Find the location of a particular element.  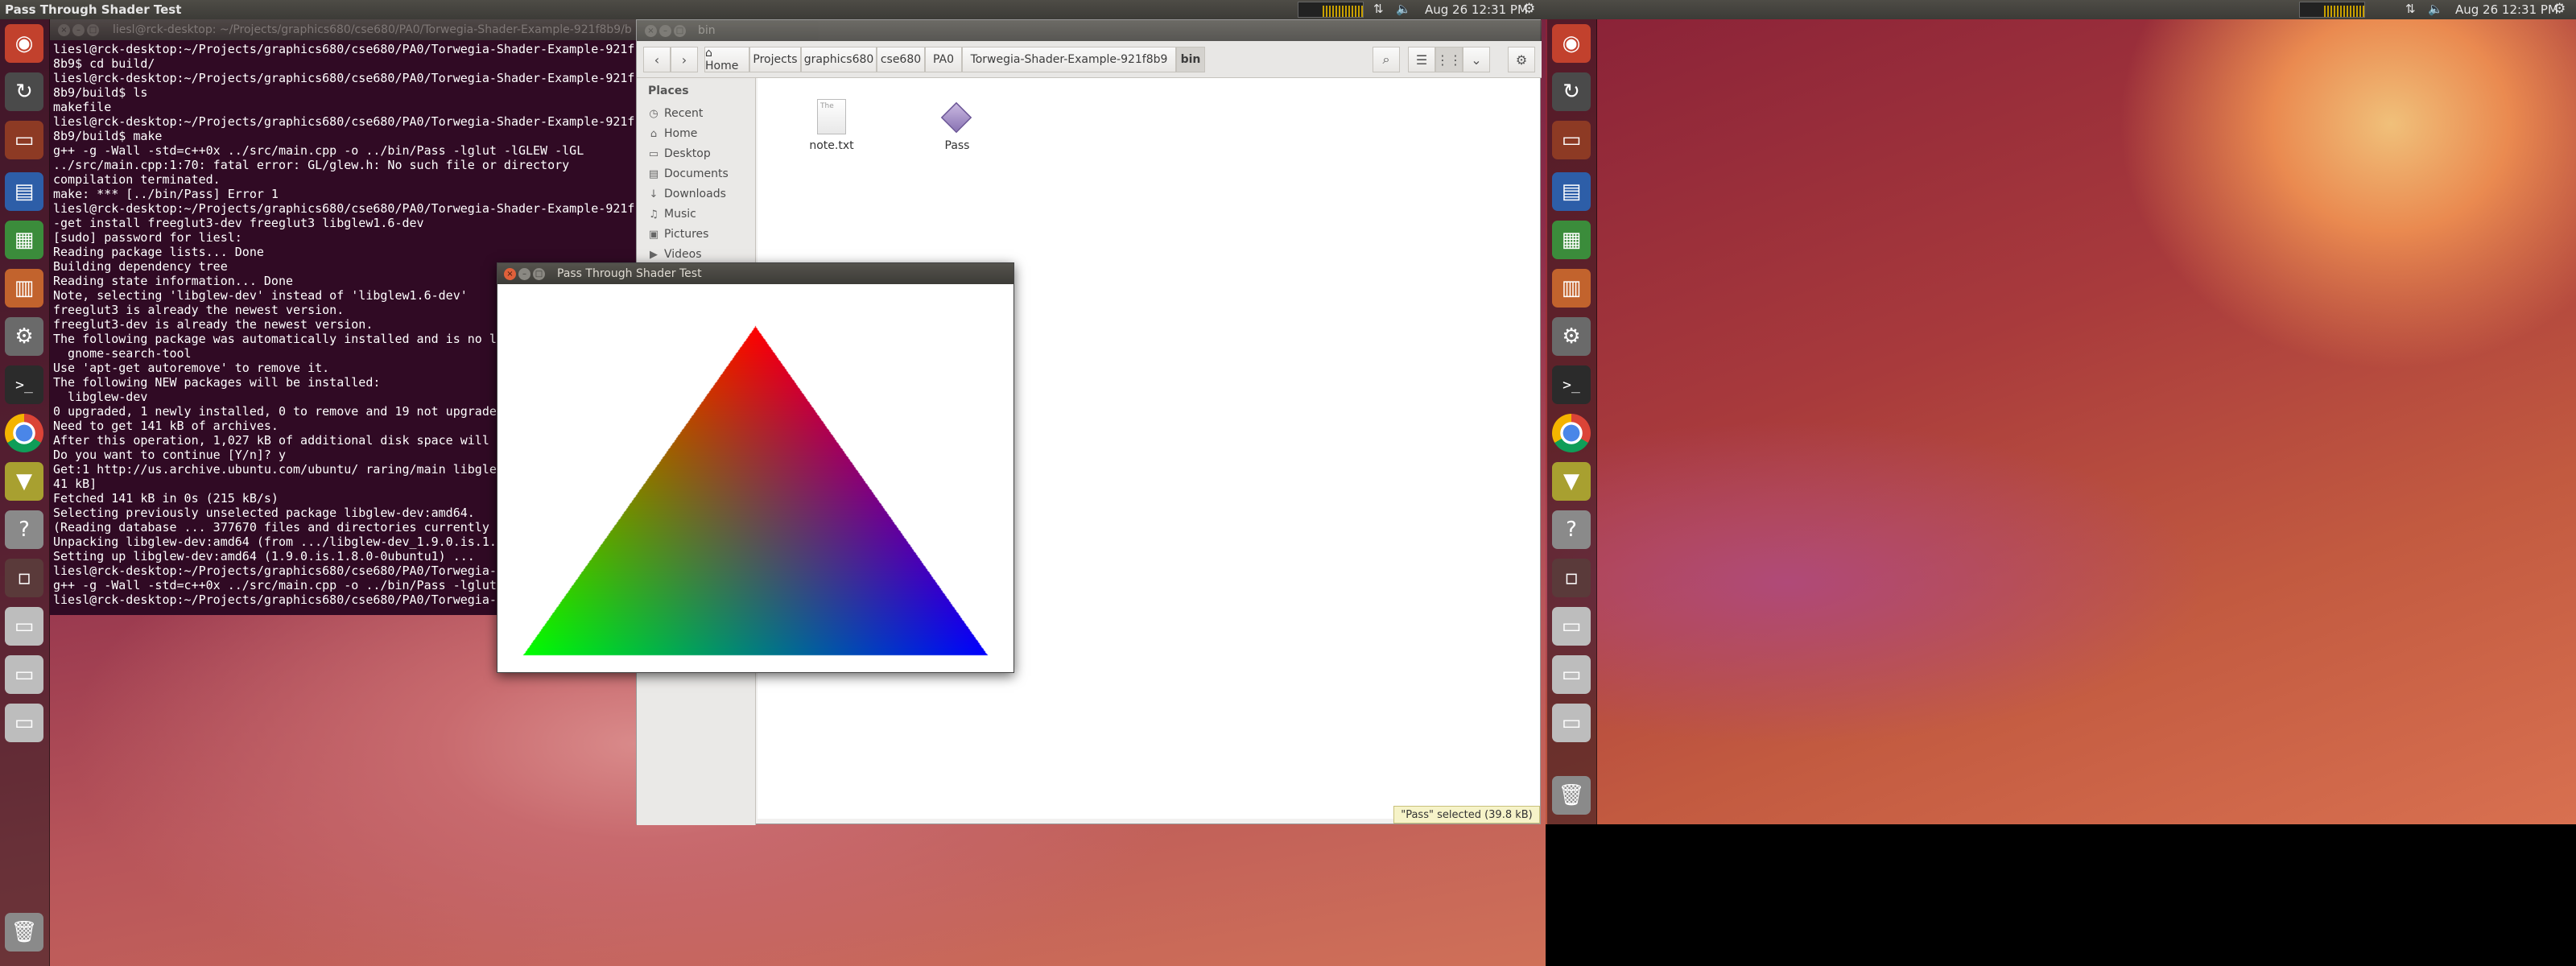

file-item: Pass is located at coordinates (955, 135).